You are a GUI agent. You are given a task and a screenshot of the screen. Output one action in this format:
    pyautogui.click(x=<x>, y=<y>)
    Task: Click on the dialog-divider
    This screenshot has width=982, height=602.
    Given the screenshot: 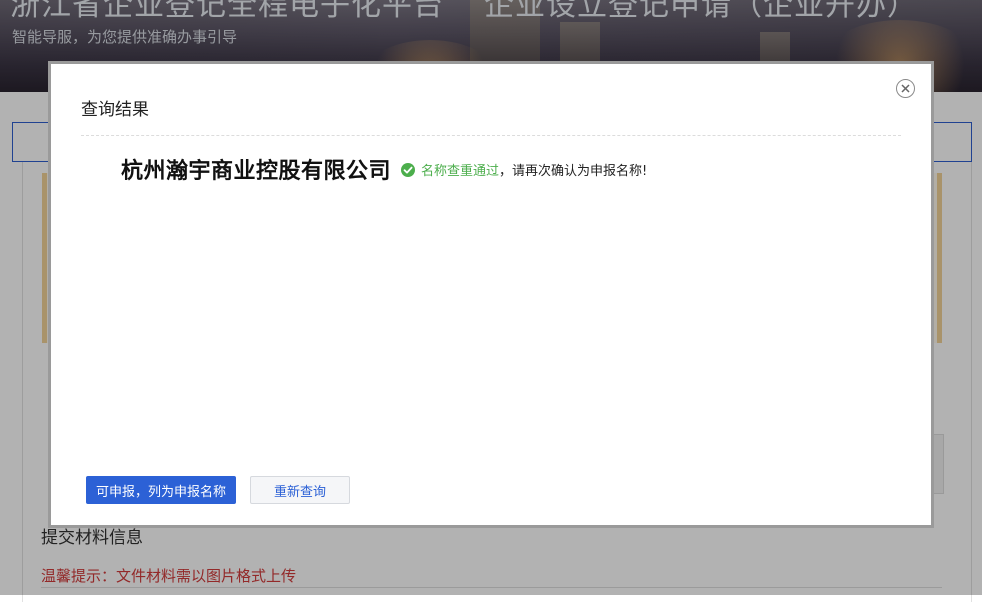 What is the action you would take?
    pyautogui.click(x=491, y=135)
    